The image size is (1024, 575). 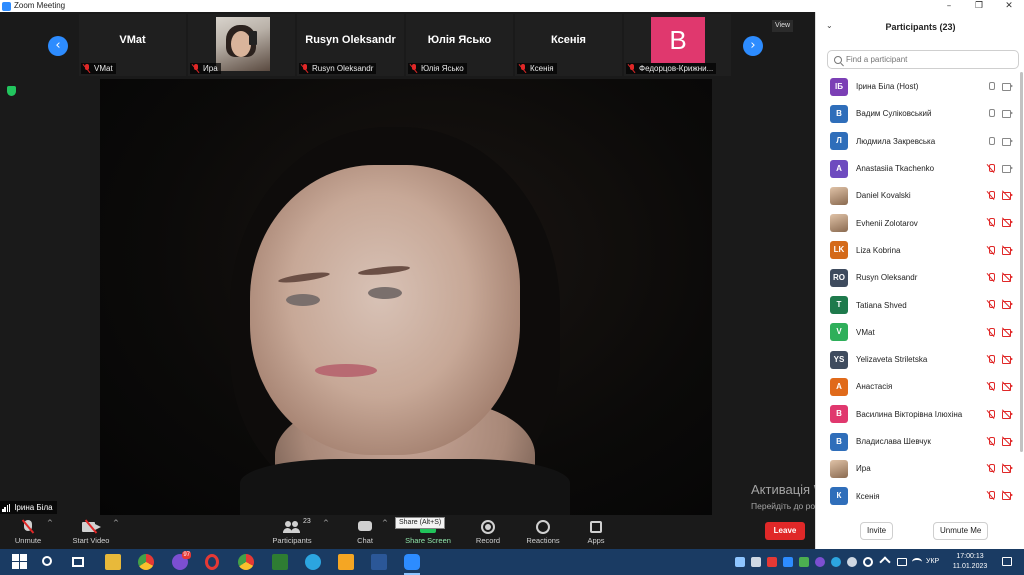 What do you see at coordinates (896, 141) in the screenshot?
I see `participant-name: Людмила Закревська` at bounding box center [896, 141].